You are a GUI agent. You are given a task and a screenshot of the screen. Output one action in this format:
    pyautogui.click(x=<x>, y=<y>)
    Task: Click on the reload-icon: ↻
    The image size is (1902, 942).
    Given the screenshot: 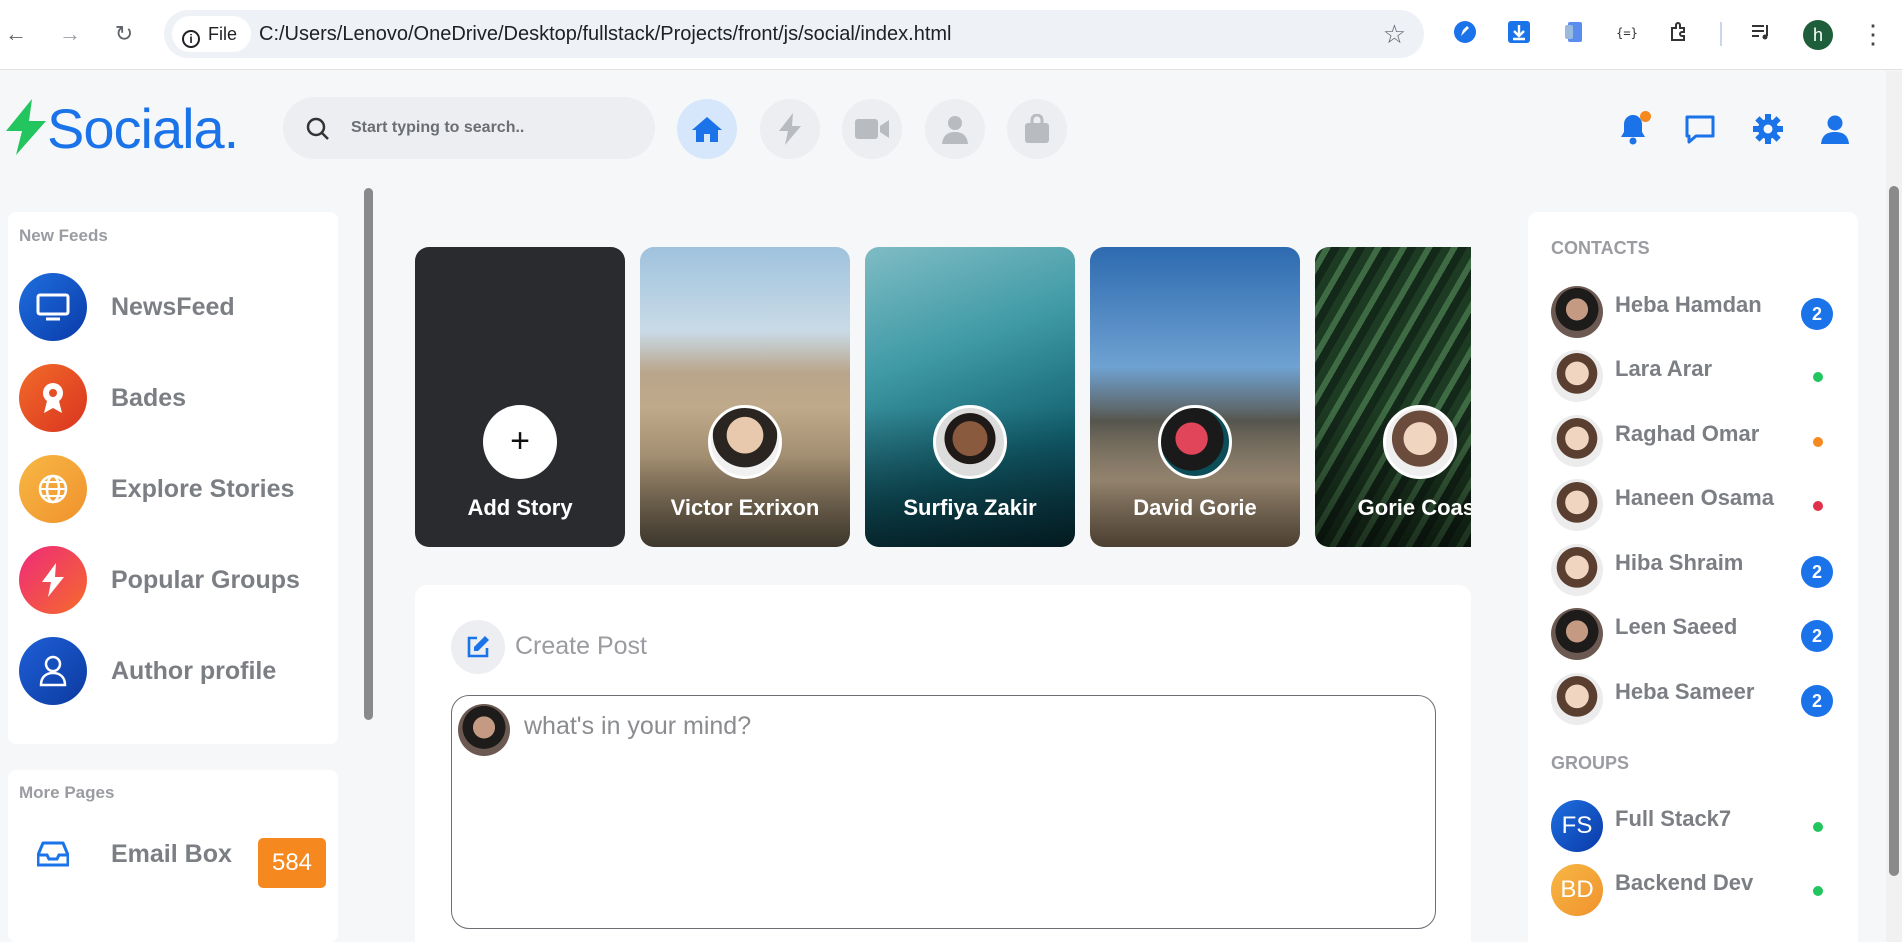 What is the action you would take?
    pyautogui.click(x=124, y=34)
    